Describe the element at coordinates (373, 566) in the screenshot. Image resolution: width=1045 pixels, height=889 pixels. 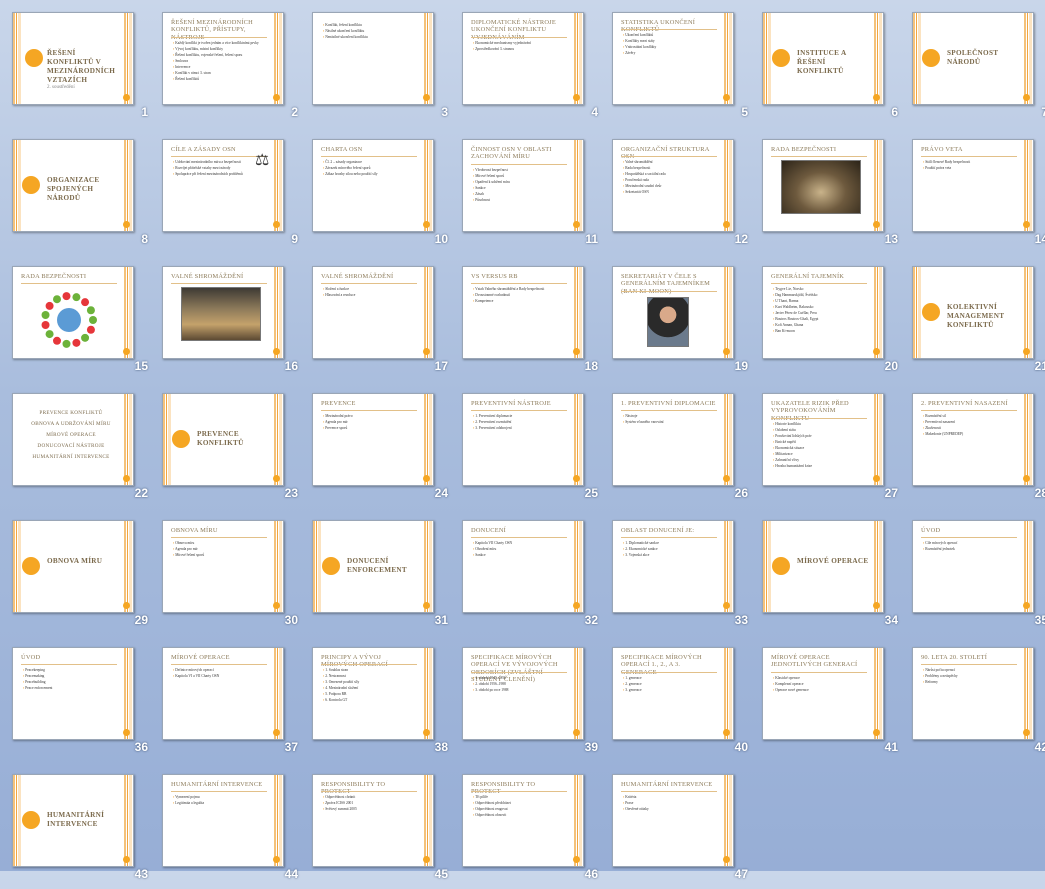
I see `slide-thumbnail: DONUCENÍ ENFORCEMENT` at that location.